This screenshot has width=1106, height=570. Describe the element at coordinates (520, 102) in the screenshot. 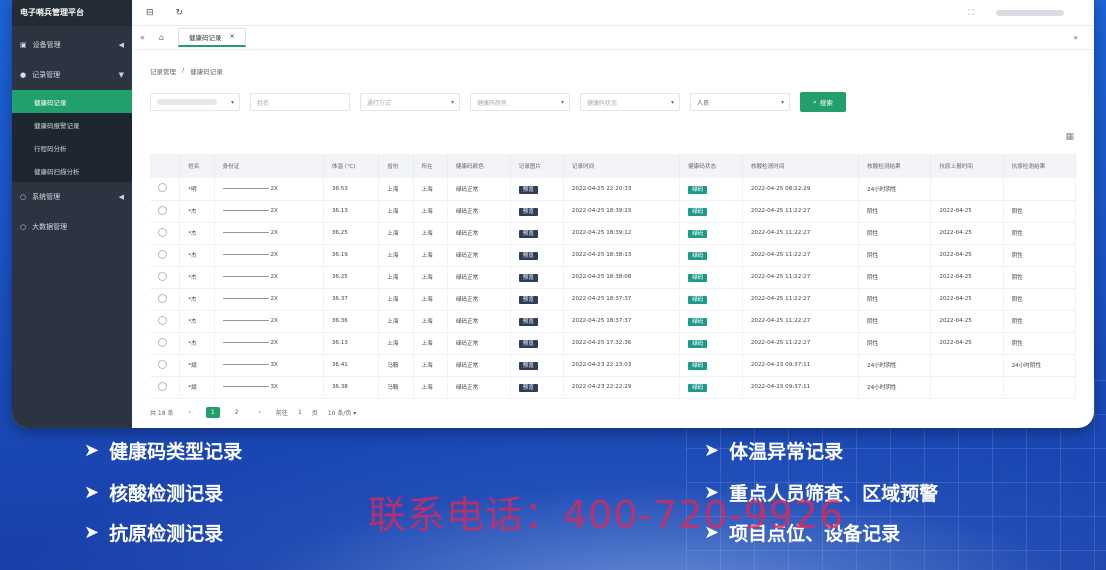

I see `filter-code-color: 健康码颜色 ▾` at that location.